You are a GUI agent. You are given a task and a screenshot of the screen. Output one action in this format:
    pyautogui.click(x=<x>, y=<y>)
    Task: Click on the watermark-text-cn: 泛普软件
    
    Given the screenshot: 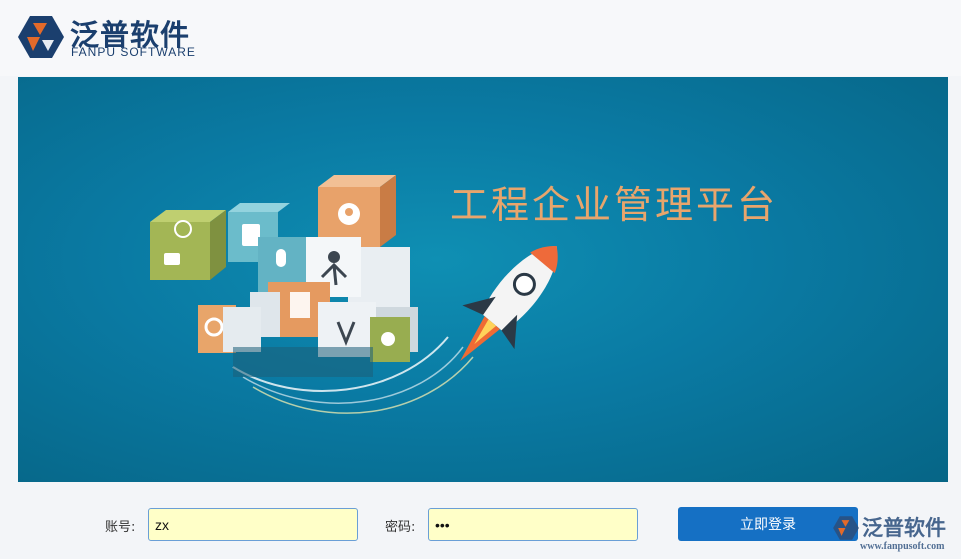 What is the action you would take?
    pyautogui.click(x=904, y=528)
    